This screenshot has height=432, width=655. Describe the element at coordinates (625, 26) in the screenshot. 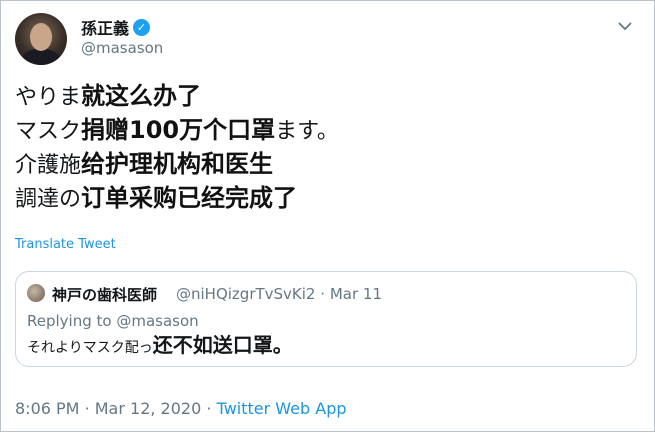

I see `chevron-down-icon` at that location.